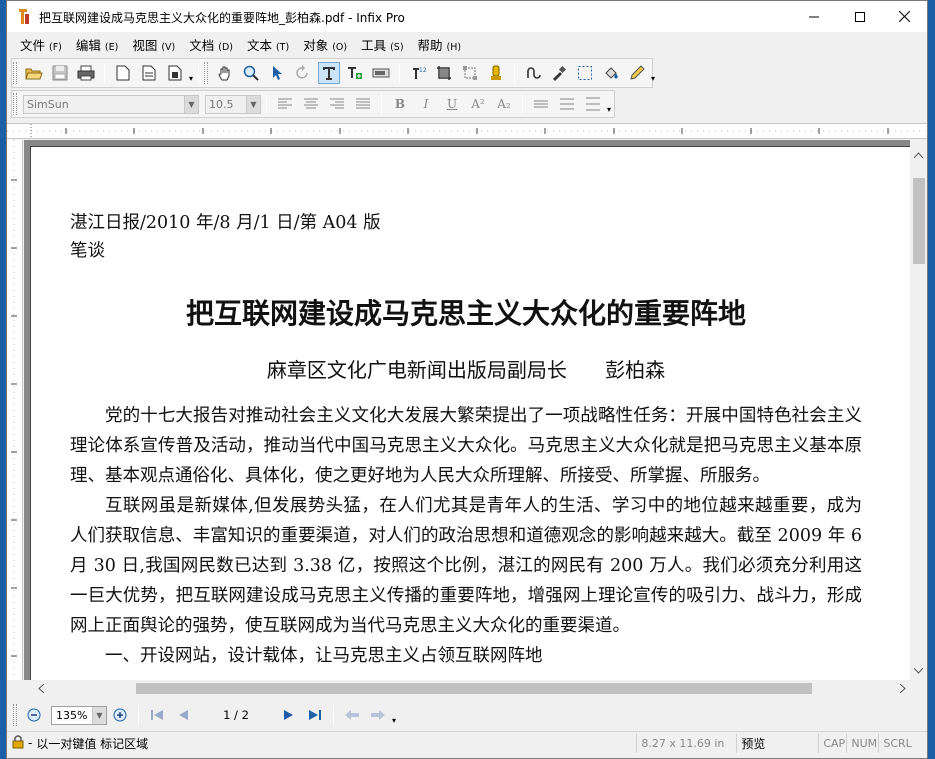  I want to click on transform-button, so click(470, 73).